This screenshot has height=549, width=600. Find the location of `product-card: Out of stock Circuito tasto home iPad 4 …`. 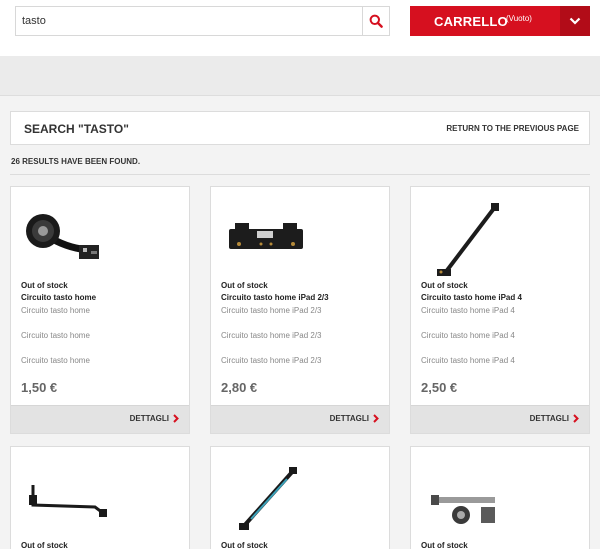

product-card: Out of stock Circuito tasto home iPad 4 … is located at coordinates (500, 310).